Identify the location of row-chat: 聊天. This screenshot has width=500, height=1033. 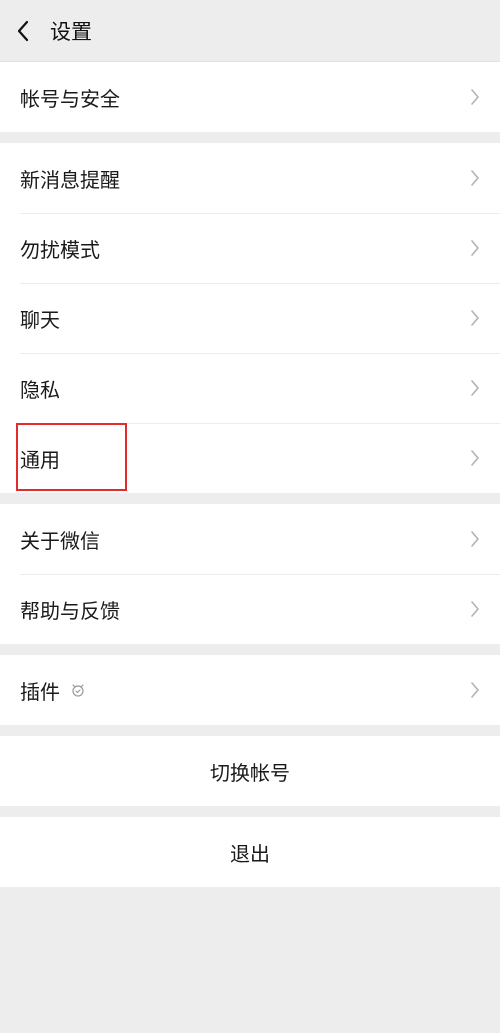
(250, 318).